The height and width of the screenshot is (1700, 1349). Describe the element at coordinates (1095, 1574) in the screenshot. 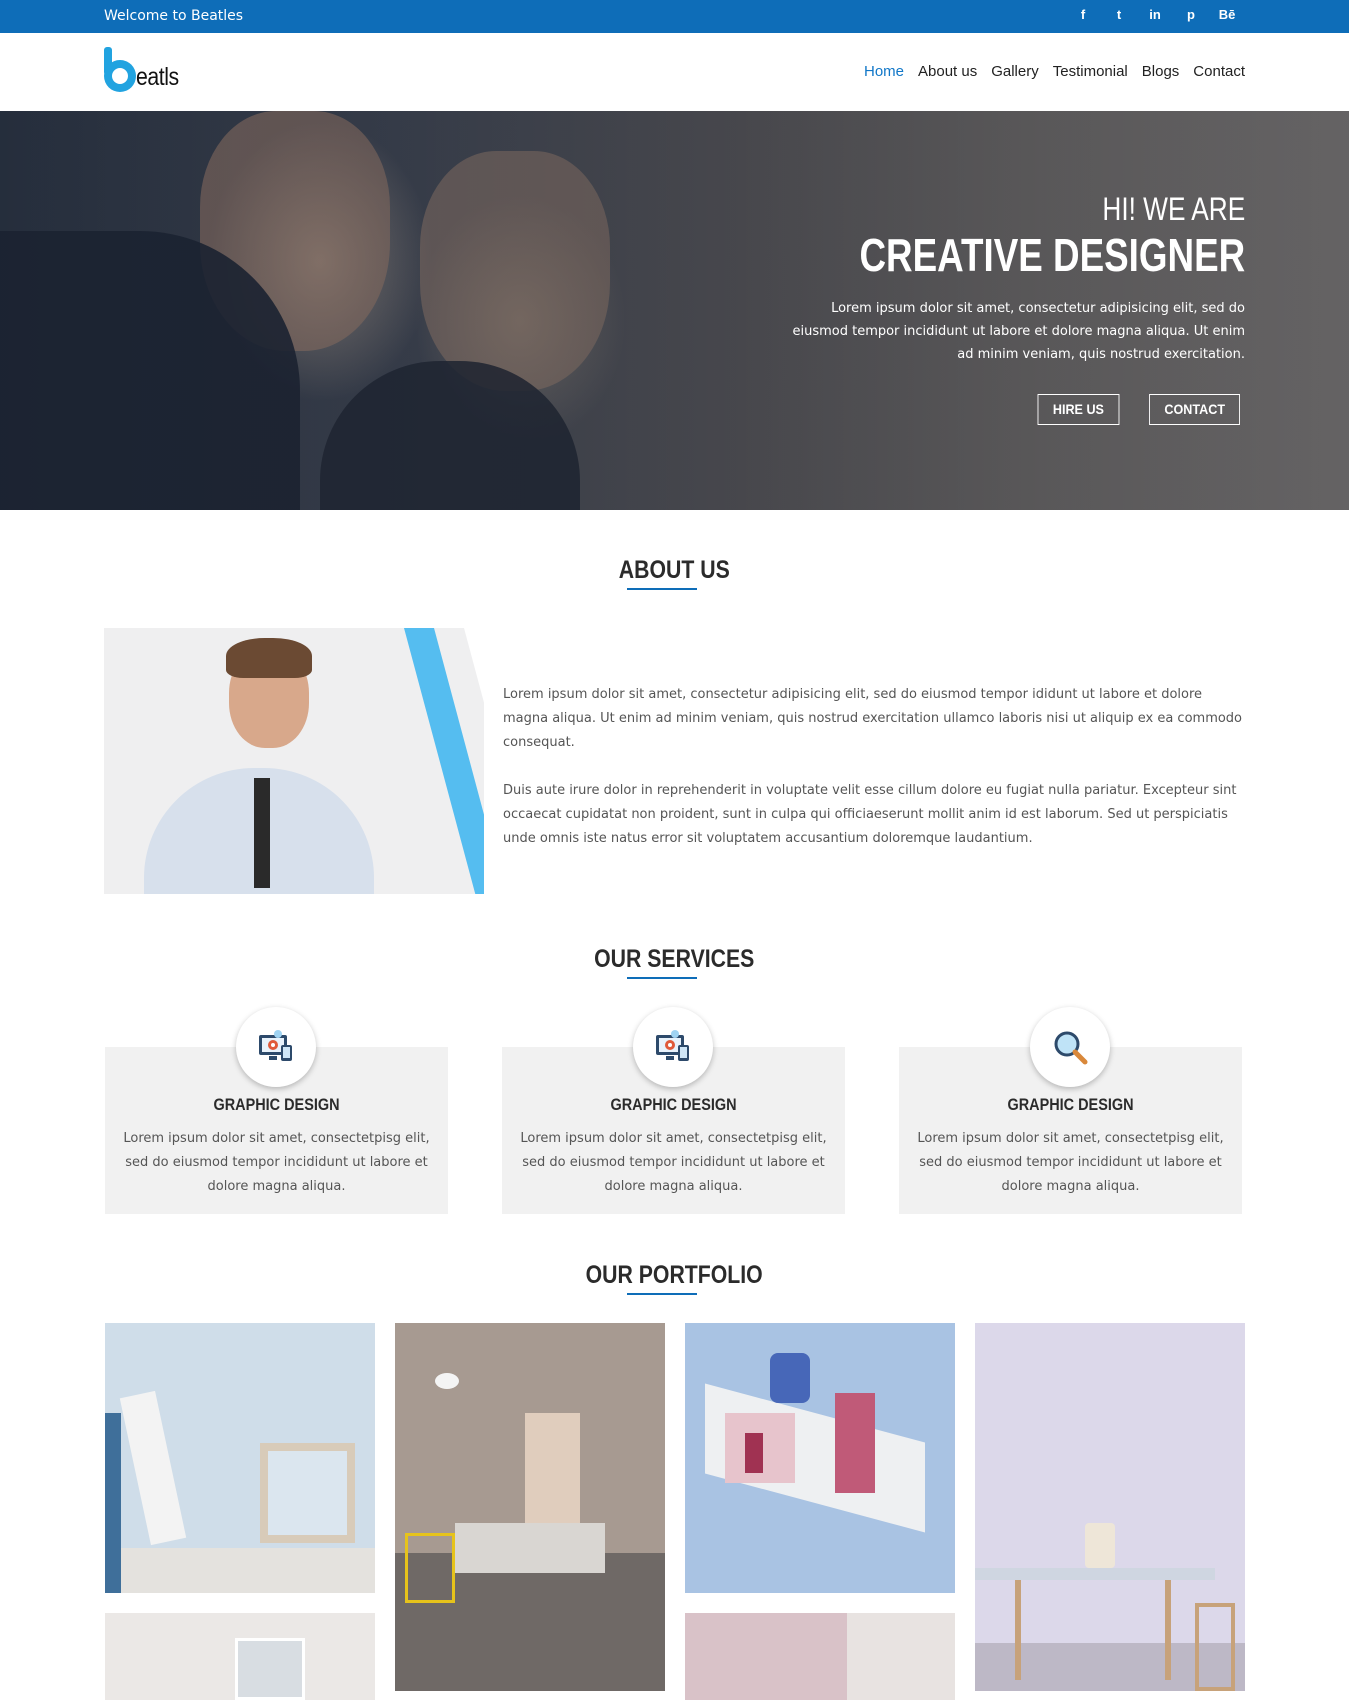

I see `table-top` at that location.